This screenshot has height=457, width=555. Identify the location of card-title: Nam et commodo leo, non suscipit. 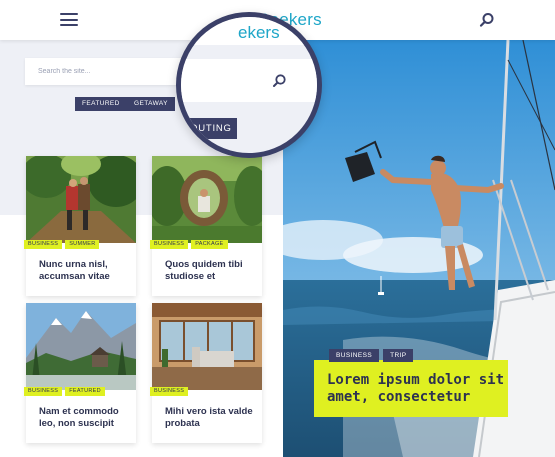
(85, 418).